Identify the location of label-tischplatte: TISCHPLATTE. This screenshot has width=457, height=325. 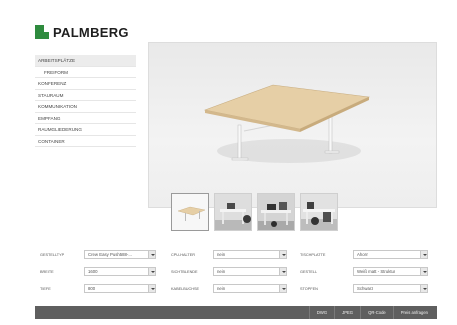
(313, 255).